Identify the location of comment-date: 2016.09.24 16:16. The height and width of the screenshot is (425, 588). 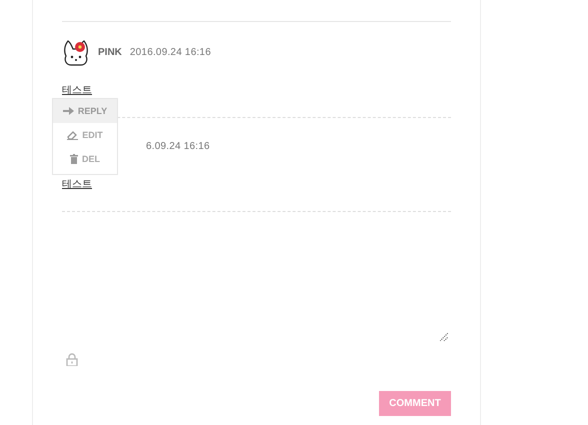
(170, 52).